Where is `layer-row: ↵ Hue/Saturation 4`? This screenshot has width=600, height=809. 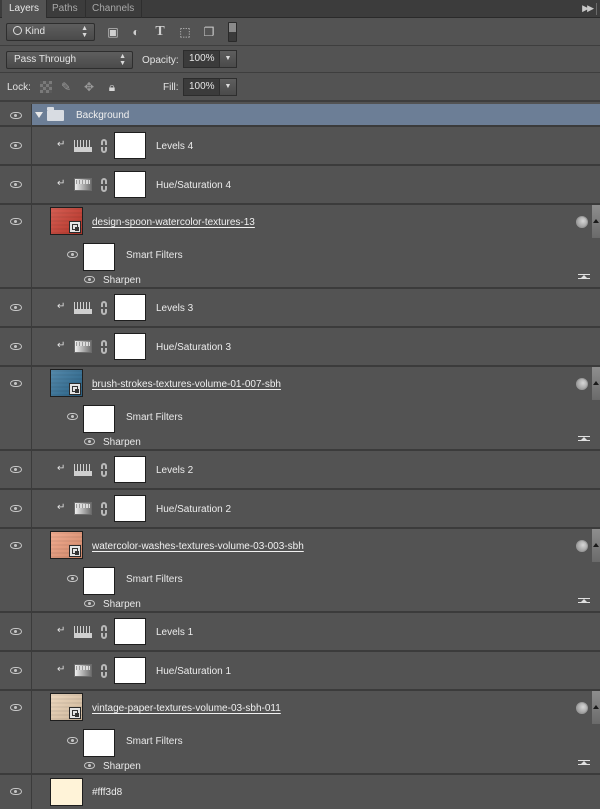
layer-row: ↵ Hue/Saturation 4 is located at coordinates (300, 185).